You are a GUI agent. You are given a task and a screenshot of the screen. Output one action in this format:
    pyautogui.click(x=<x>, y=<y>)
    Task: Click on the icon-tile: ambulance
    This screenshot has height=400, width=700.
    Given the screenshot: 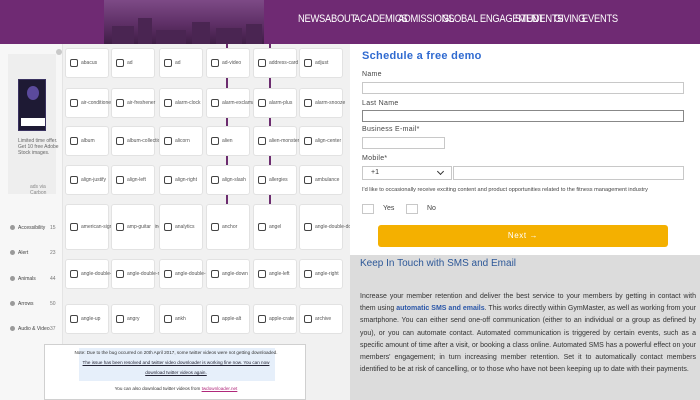 What is the action you would take?
    pyautogui.click(x=321, y=180)
    